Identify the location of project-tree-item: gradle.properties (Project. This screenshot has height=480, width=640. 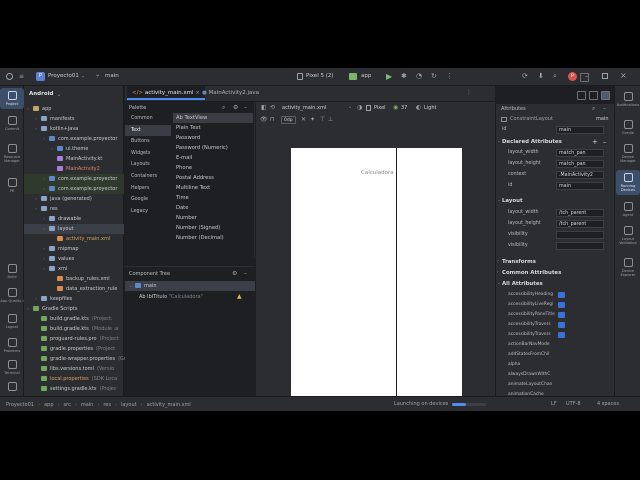
(74, 349).